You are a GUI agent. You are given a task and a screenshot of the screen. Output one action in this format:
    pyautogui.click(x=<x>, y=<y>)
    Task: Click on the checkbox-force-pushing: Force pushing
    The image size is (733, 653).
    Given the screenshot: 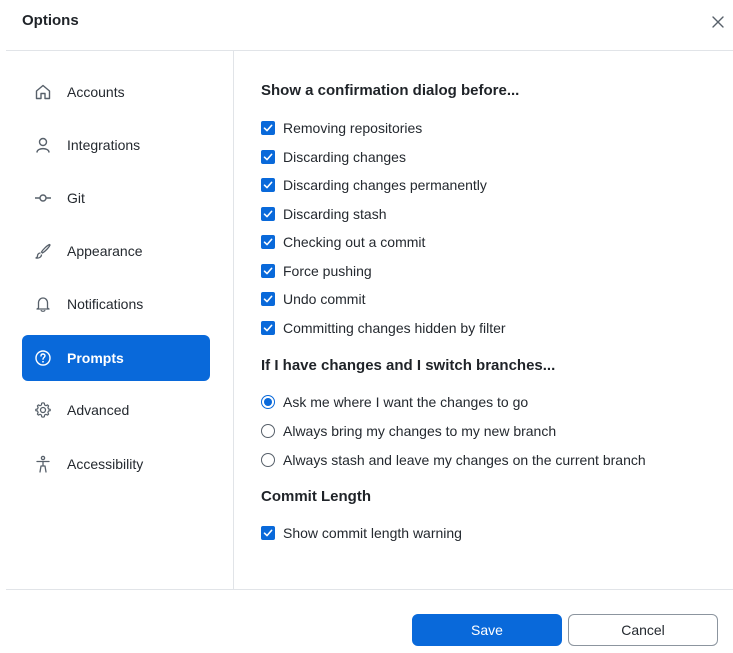 What is the action you would take?
    pyautogui.click(x=316, y=271)
    